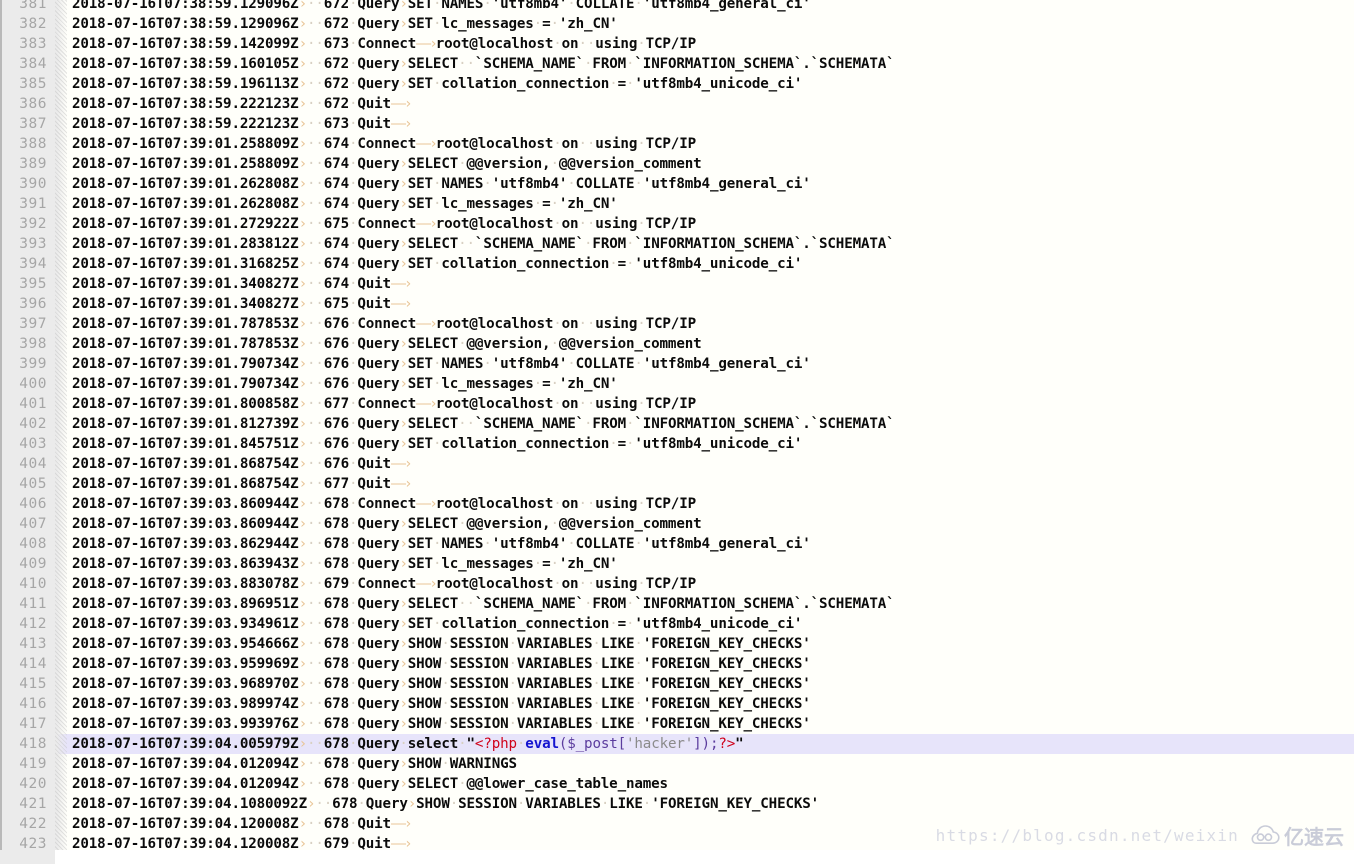 The width and height of the screenshot is (1354, 864). I want to click on line-number: 406, so click(23, 504).